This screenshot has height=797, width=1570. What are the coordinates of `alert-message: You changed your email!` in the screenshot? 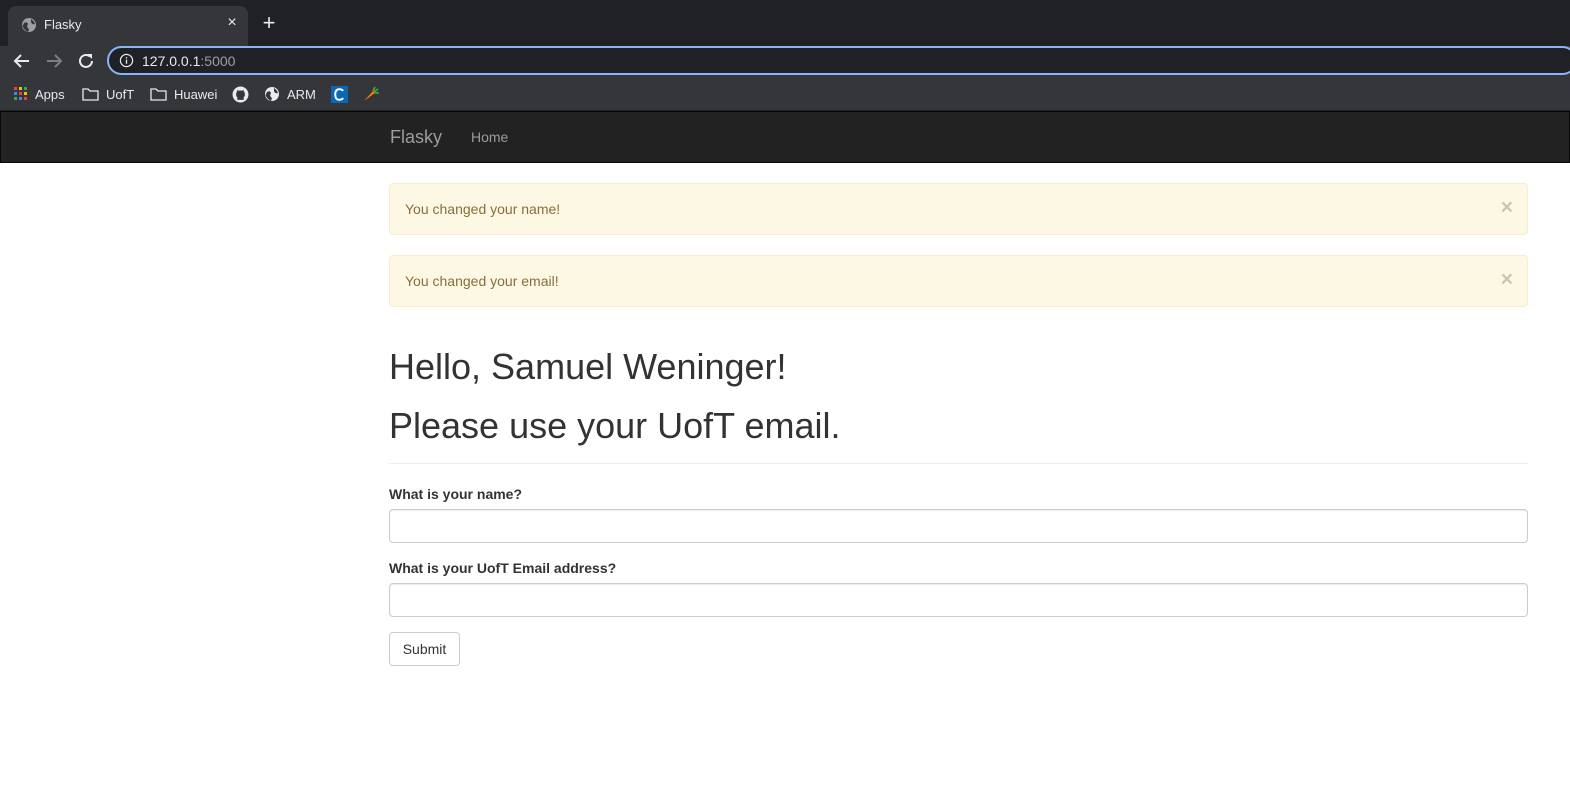 It's located at (482, 281).